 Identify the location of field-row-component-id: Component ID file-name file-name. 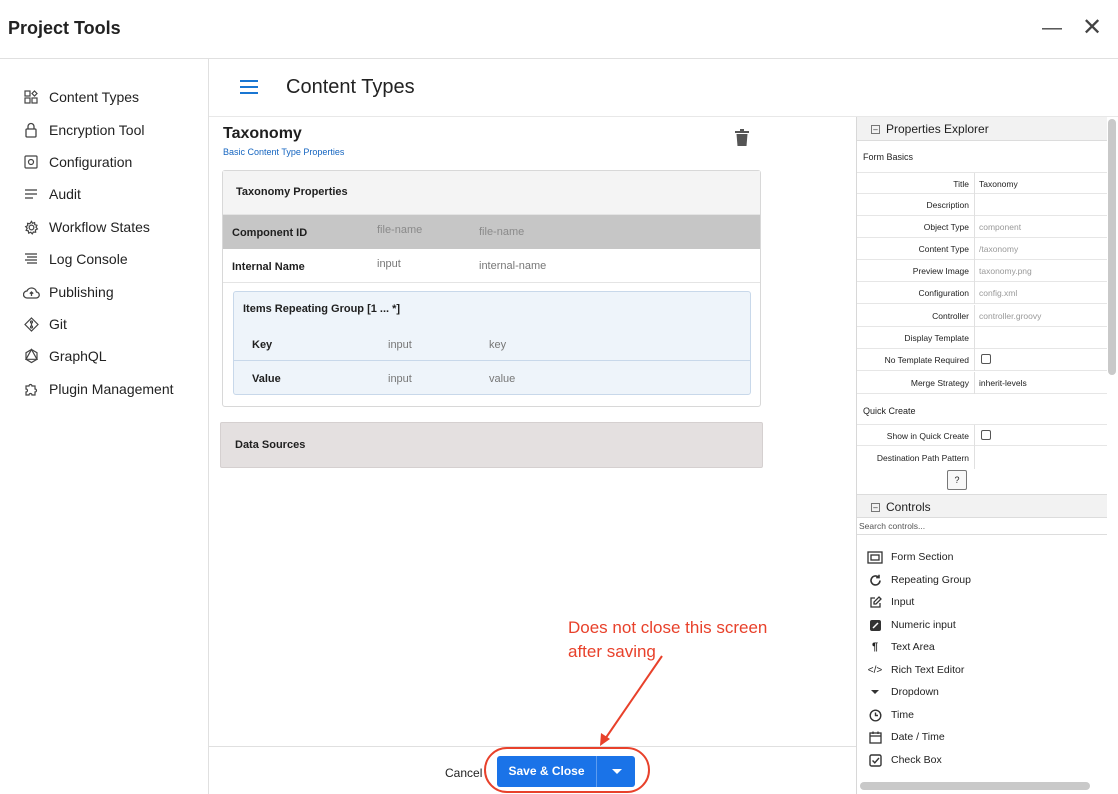
(491, 232).